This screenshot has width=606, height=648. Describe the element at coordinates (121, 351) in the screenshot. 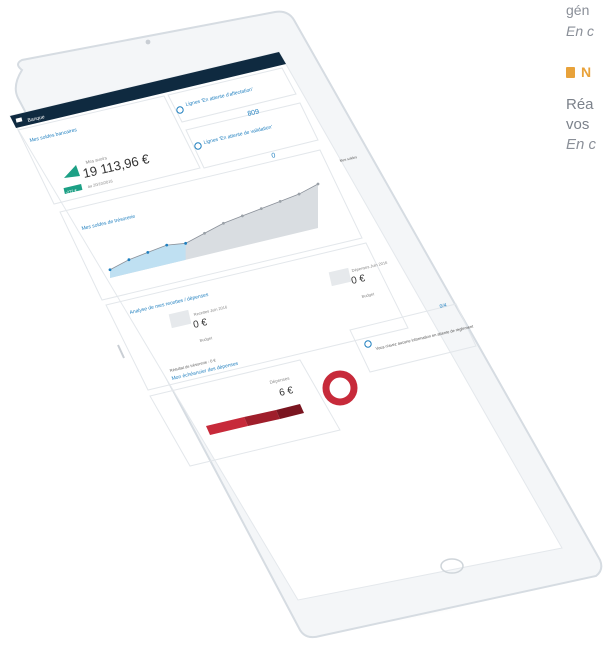

I see `volume-button` at that location.